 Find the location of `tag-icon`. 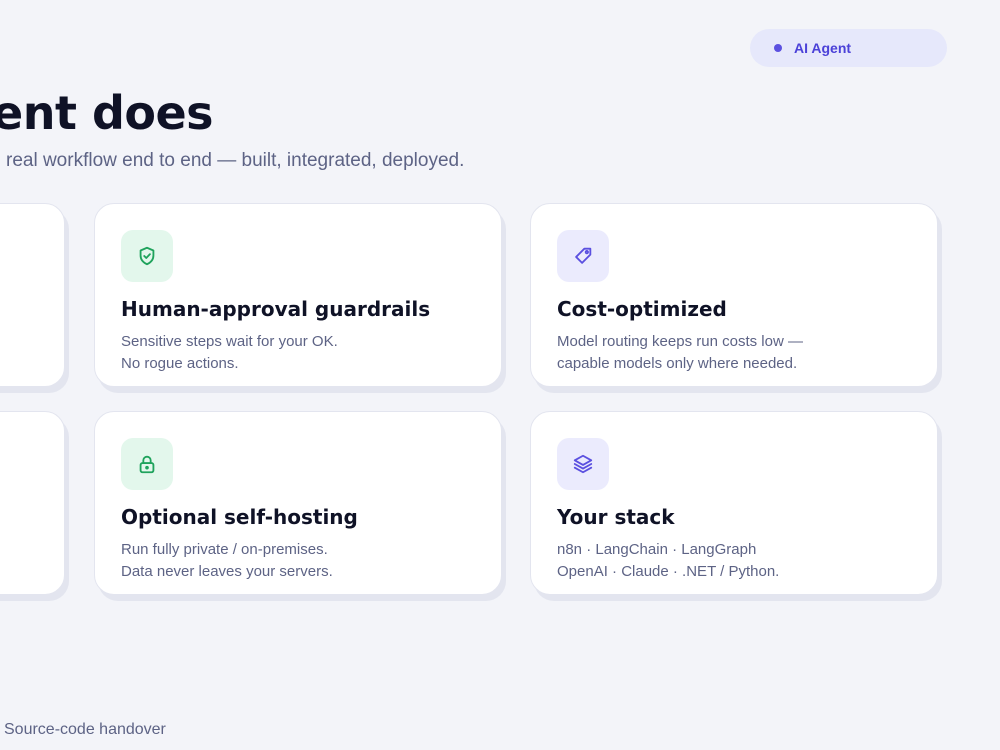

tag-icon is located at coordinates (583, 256).